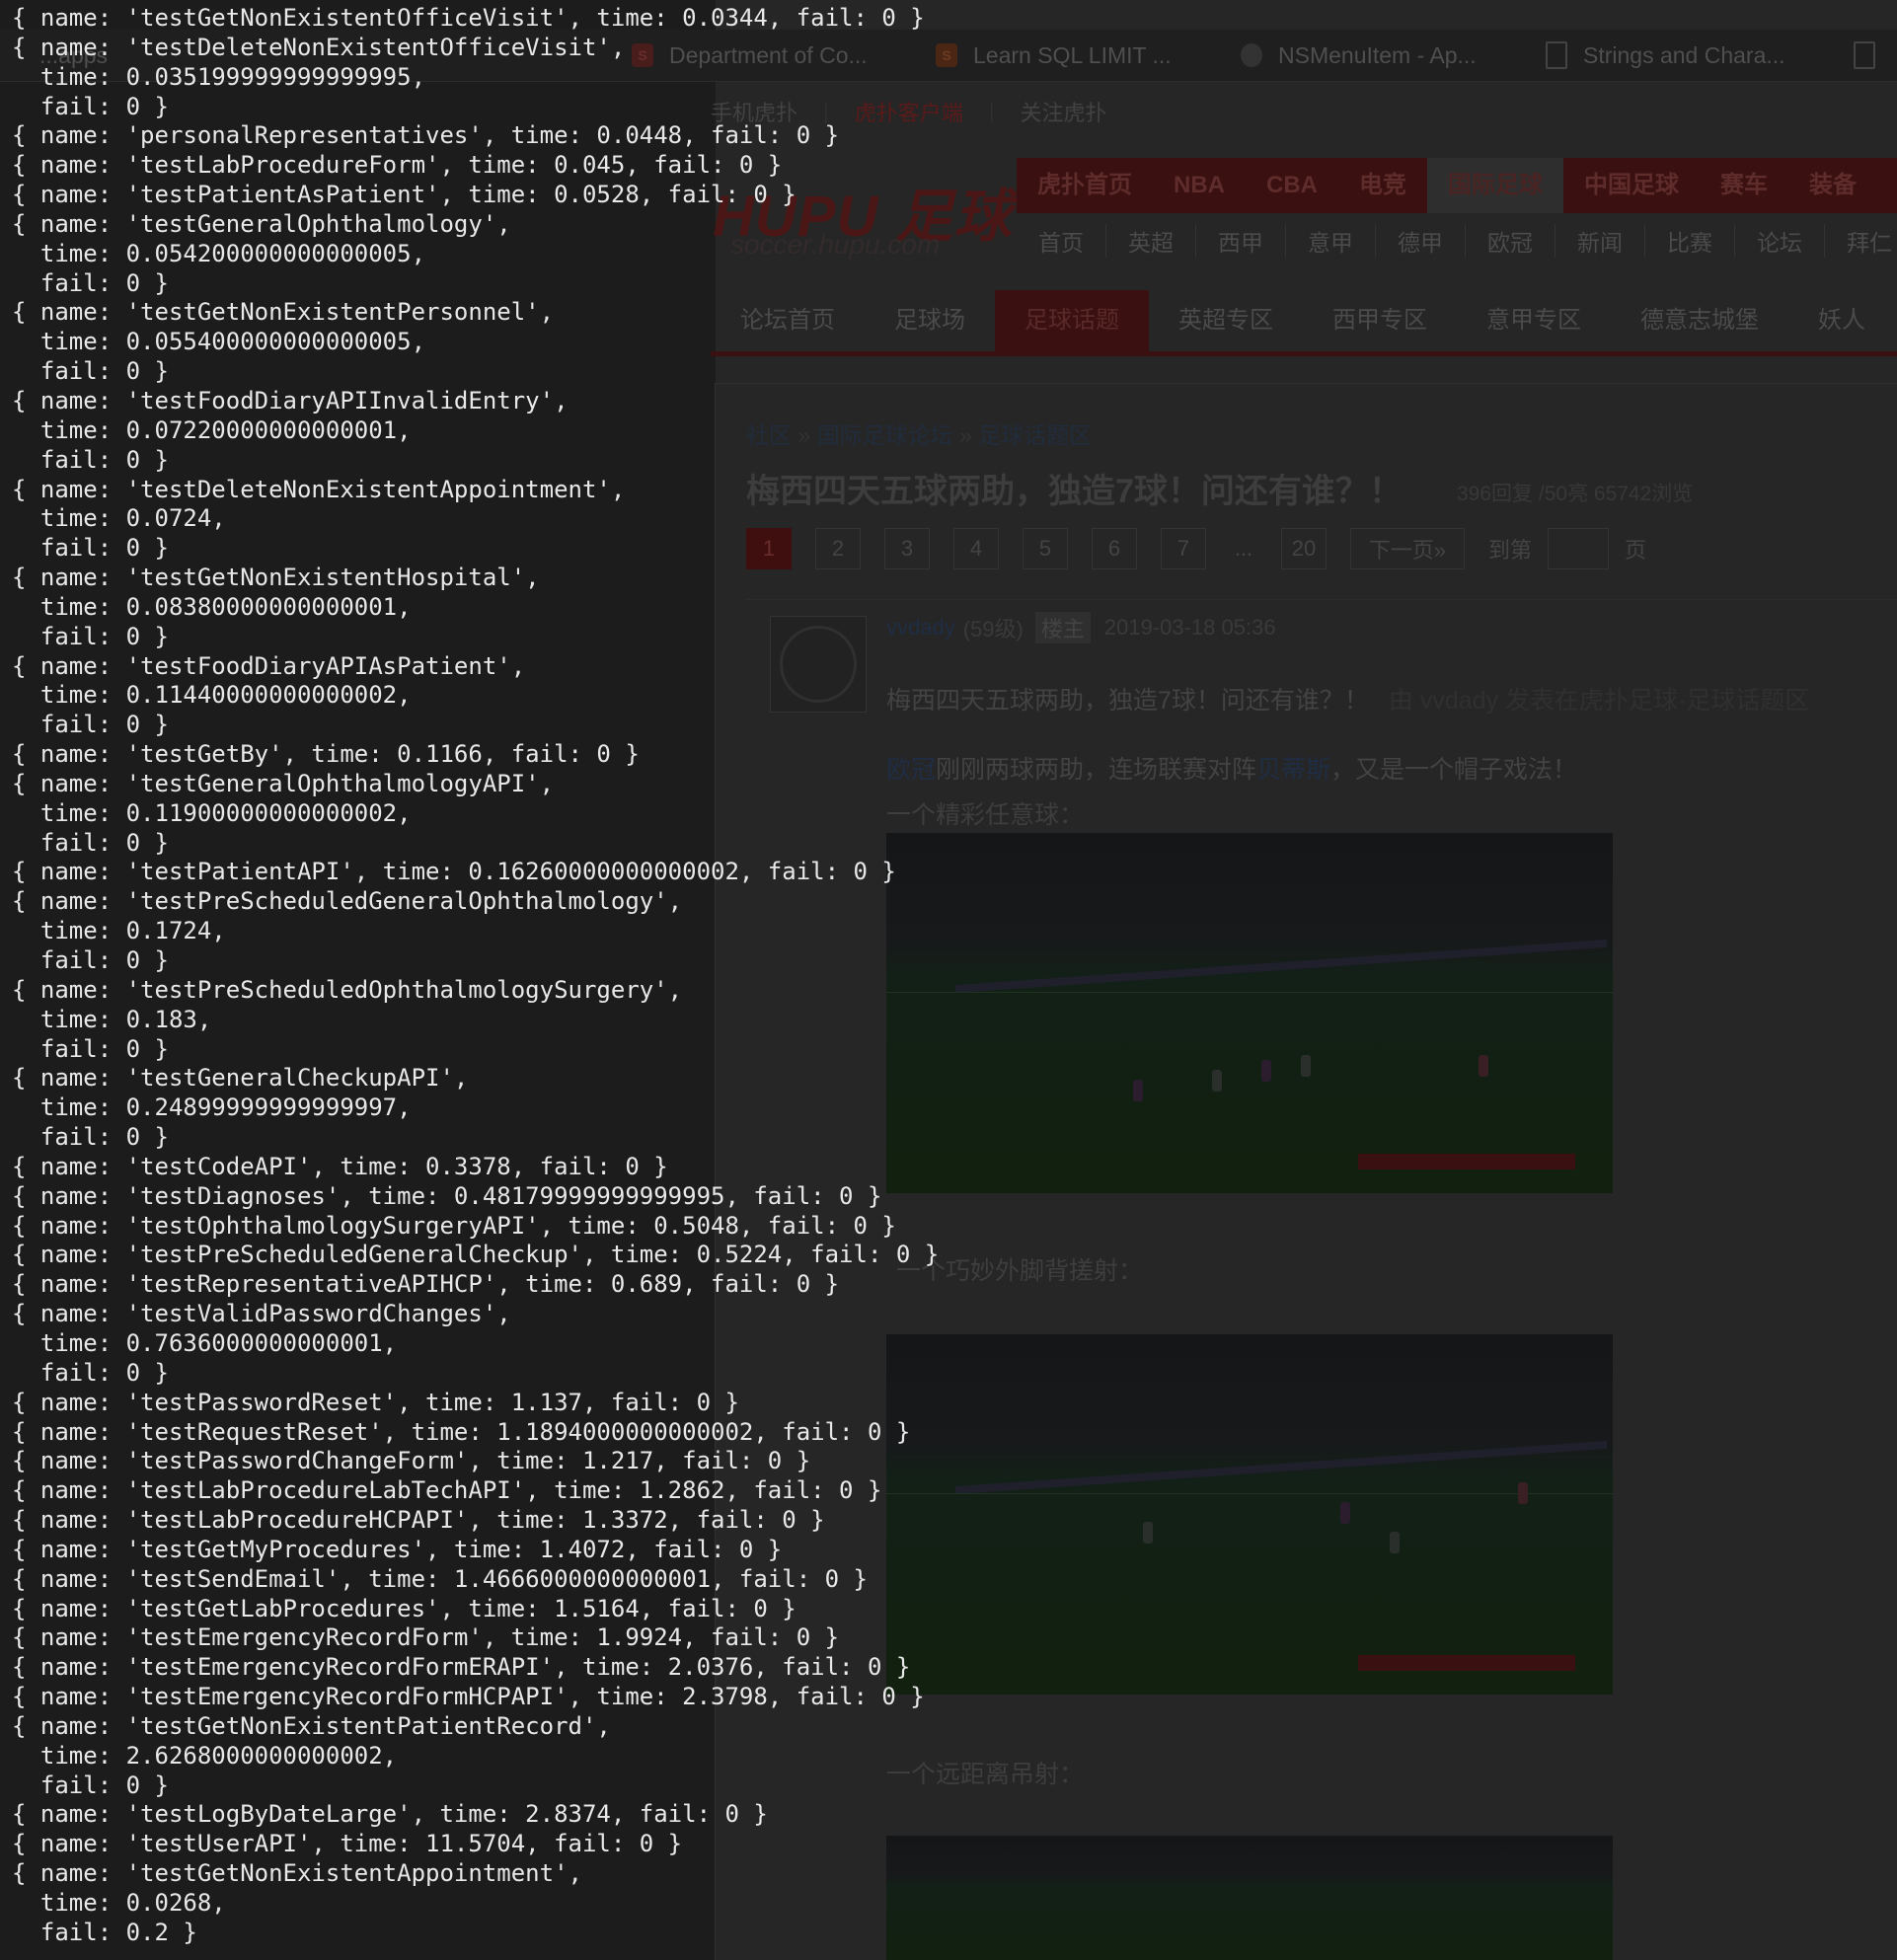 The height and width of the screenshot is (1960, 1897). Describe the element at coordinates (262, 1314) in the screenshot. I see `terminal-line: { name: 'testValidPasswordChanges',` at that location.